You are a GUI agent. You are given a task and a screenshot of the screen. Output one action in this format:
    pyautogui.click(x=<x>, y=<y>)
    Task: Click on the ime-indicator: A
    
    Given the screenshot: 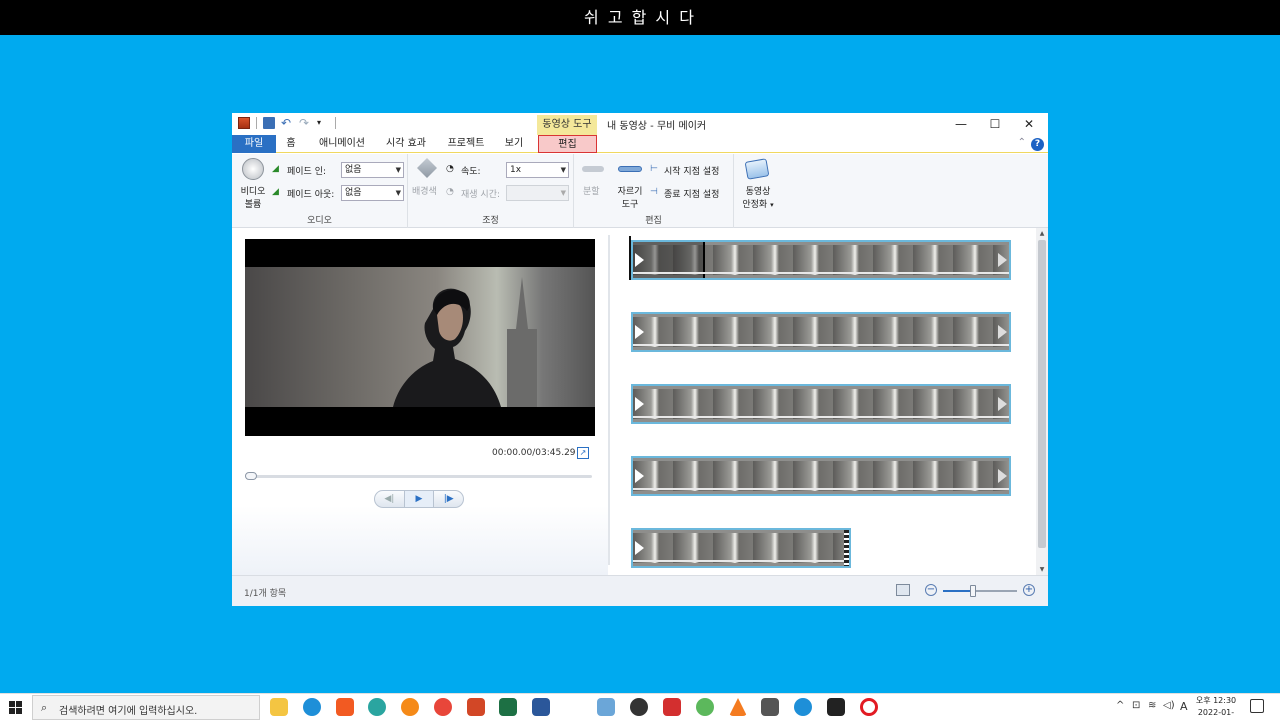 What is the action you would take?
    pyautogui.click(x=1184, y=706)
    